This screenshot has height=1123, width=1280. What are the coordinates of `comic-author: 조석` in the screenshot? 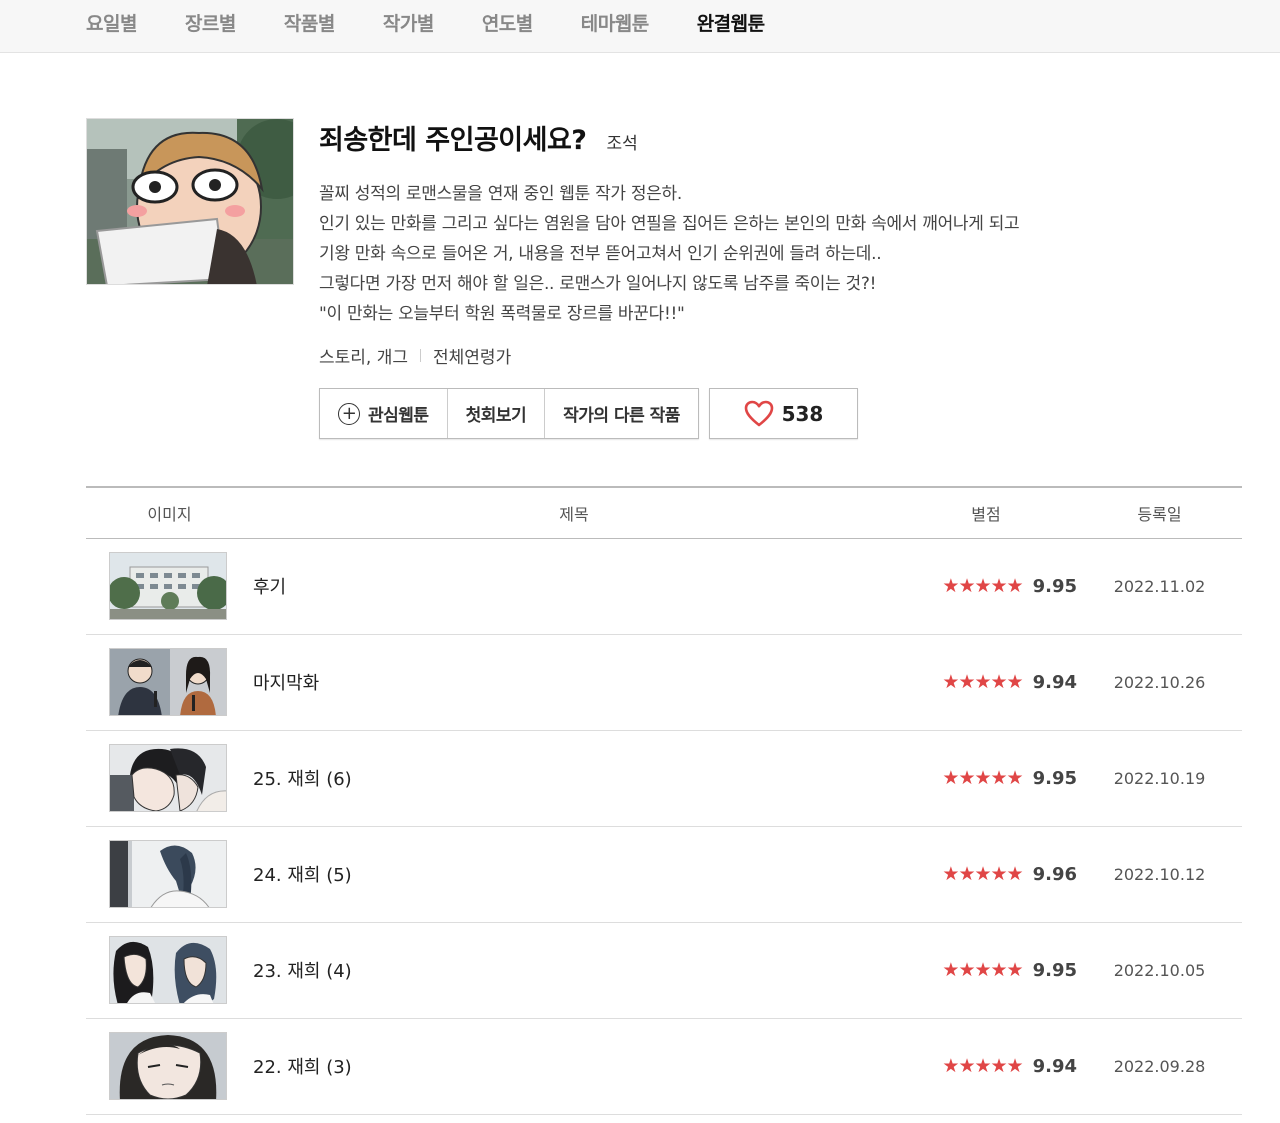 It's located at (621, 141).